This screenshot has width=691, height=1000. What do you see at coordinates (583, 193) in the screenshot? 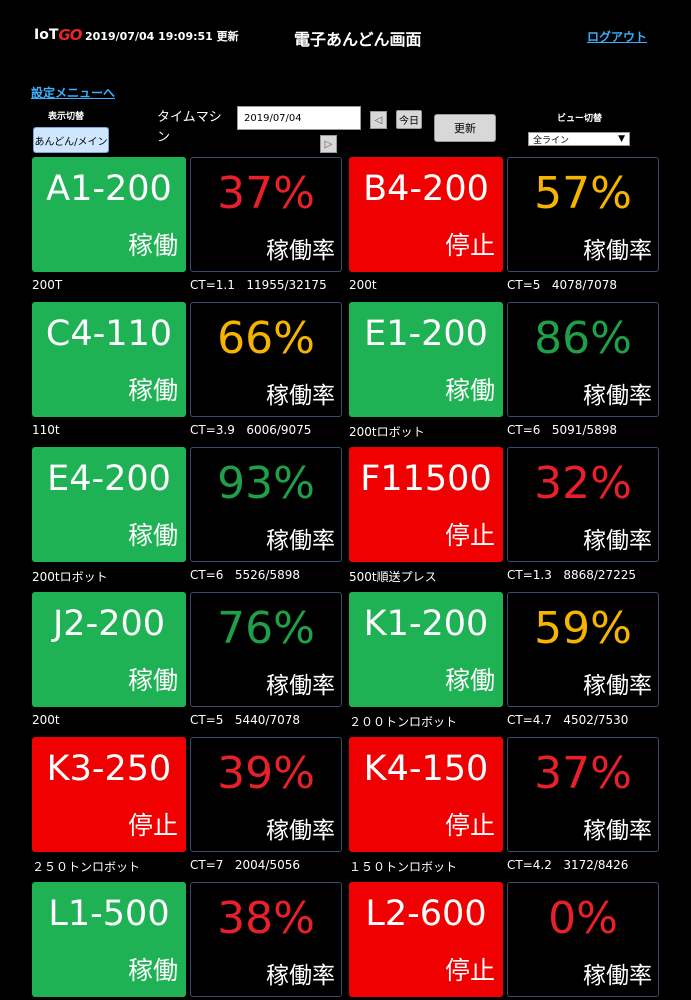
I see `utilization-percent: 57%` at bounding box center [583, 193].